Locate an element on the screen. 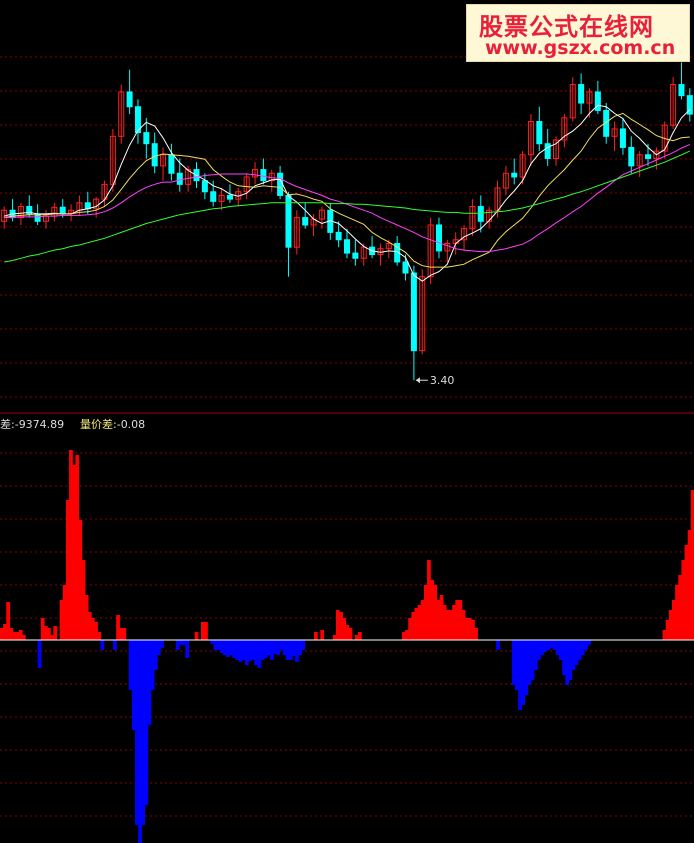 This screenshot has width=694, height=843. low-price-label: 3.40 is located at coordinates (442, 380).